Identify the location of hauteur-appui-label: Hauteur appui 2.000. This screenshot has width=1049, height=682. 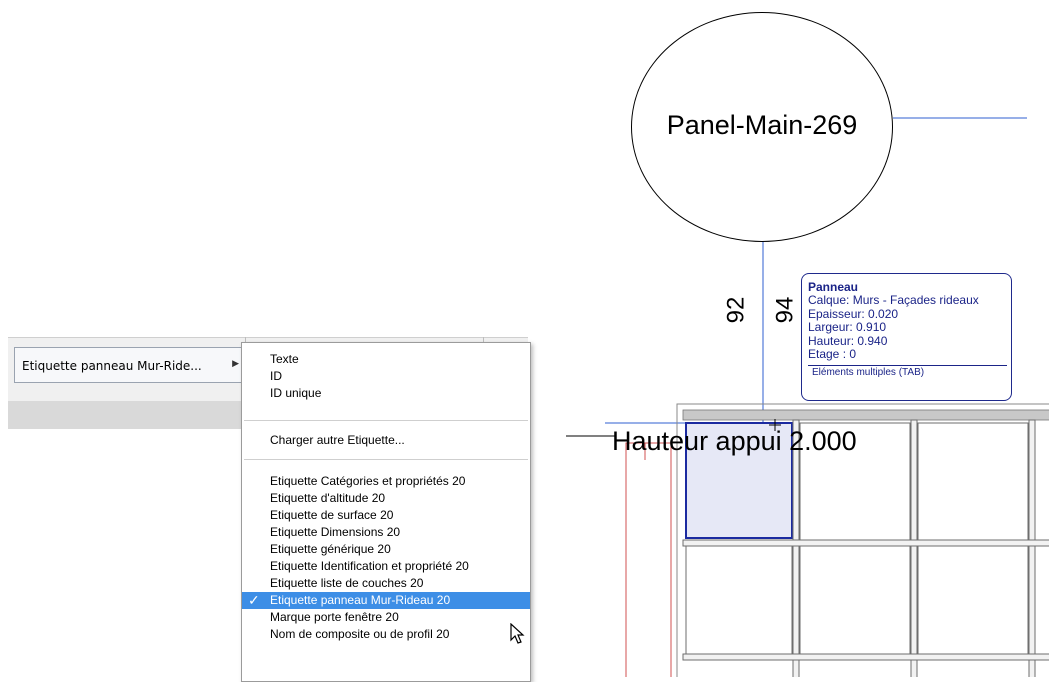
(734, 441).